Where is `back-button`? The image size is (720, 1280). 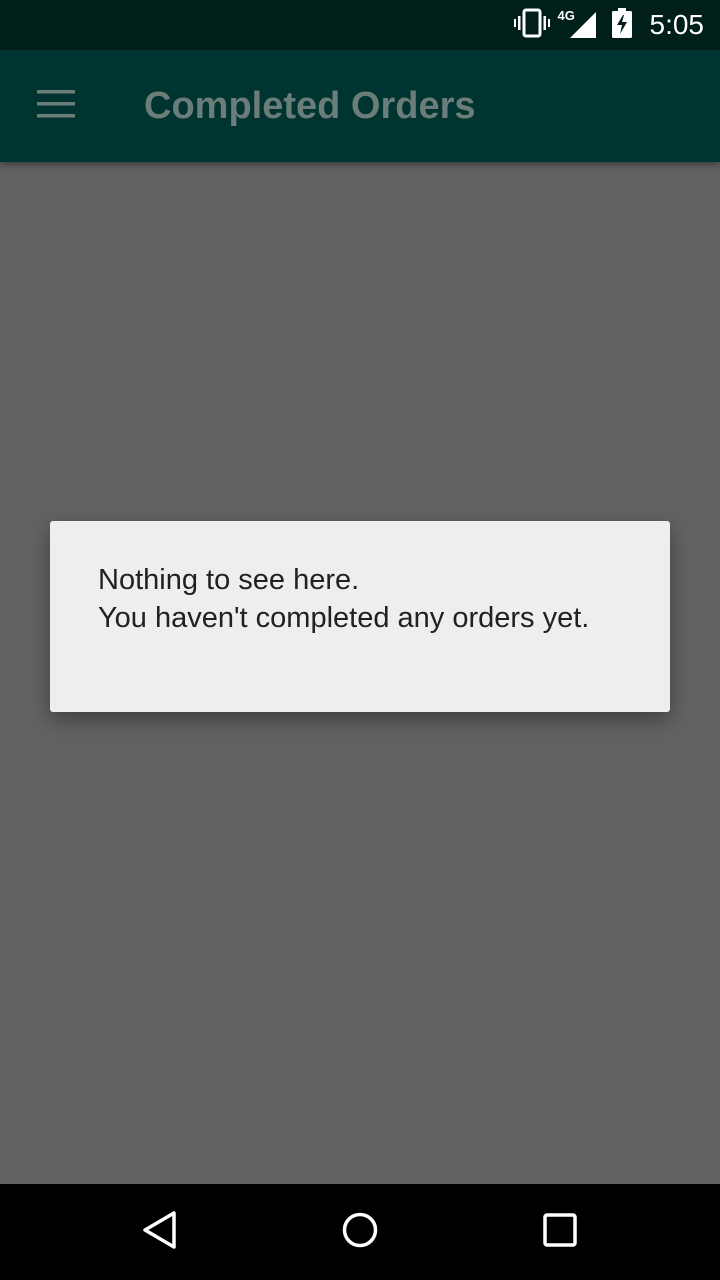
back-button is located at coordinates (160, 1232).